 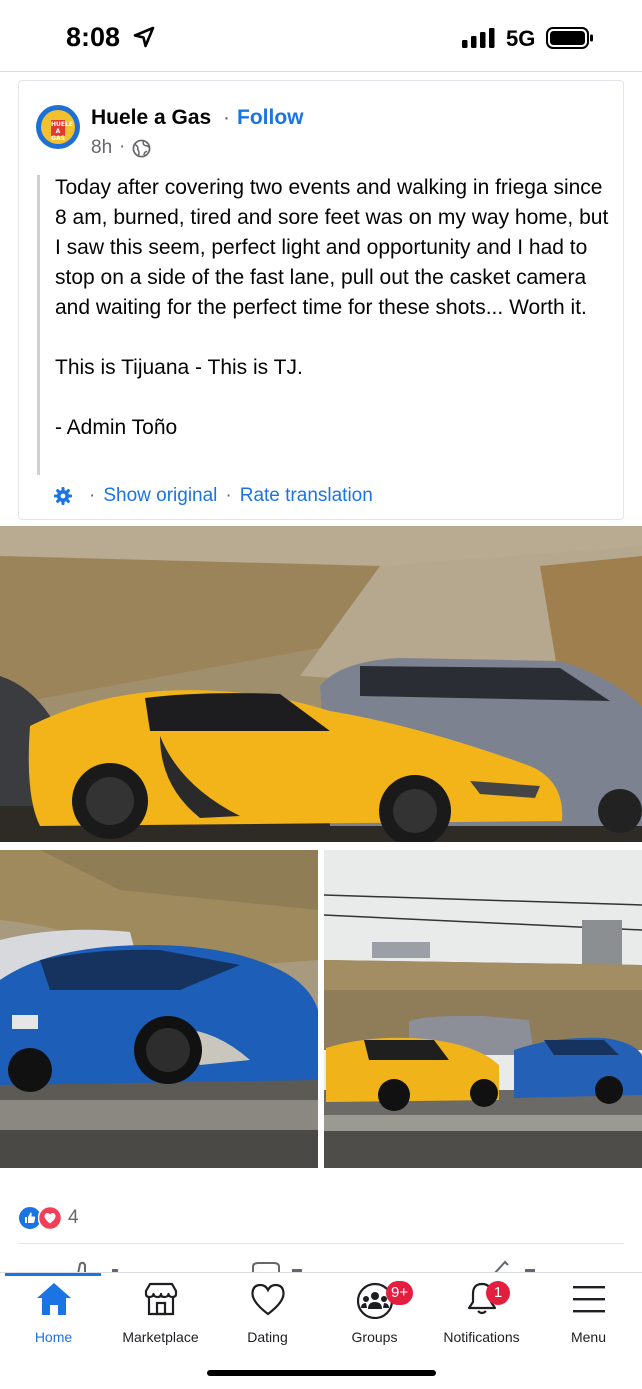 What do you see at coordinates (53, 1274) in the screenshot?
I see `active-tab-indicator` at bounding box center [53, 1274].